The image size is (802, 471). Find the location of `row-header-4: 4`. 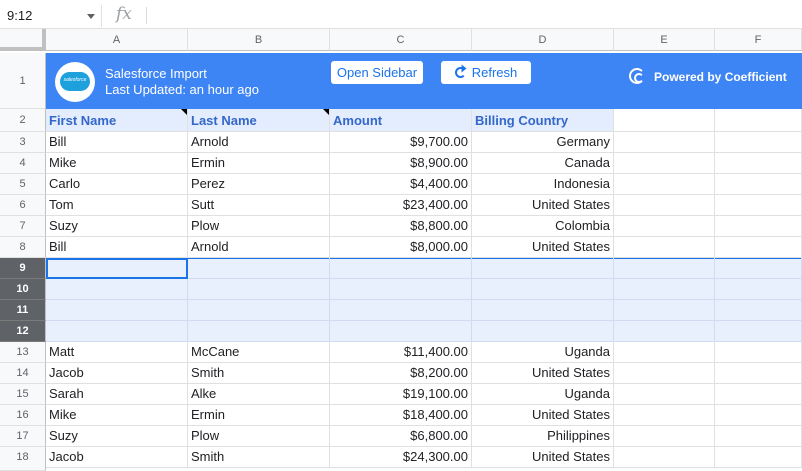

row-header-4: 4 is located at coordinates (23, 163).